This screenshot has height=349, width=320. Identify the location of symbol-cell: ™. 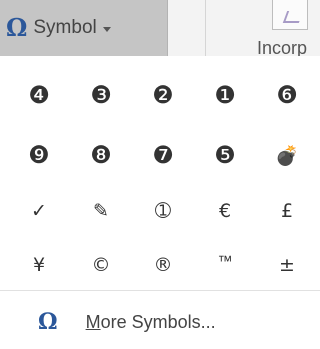
(225, 261).